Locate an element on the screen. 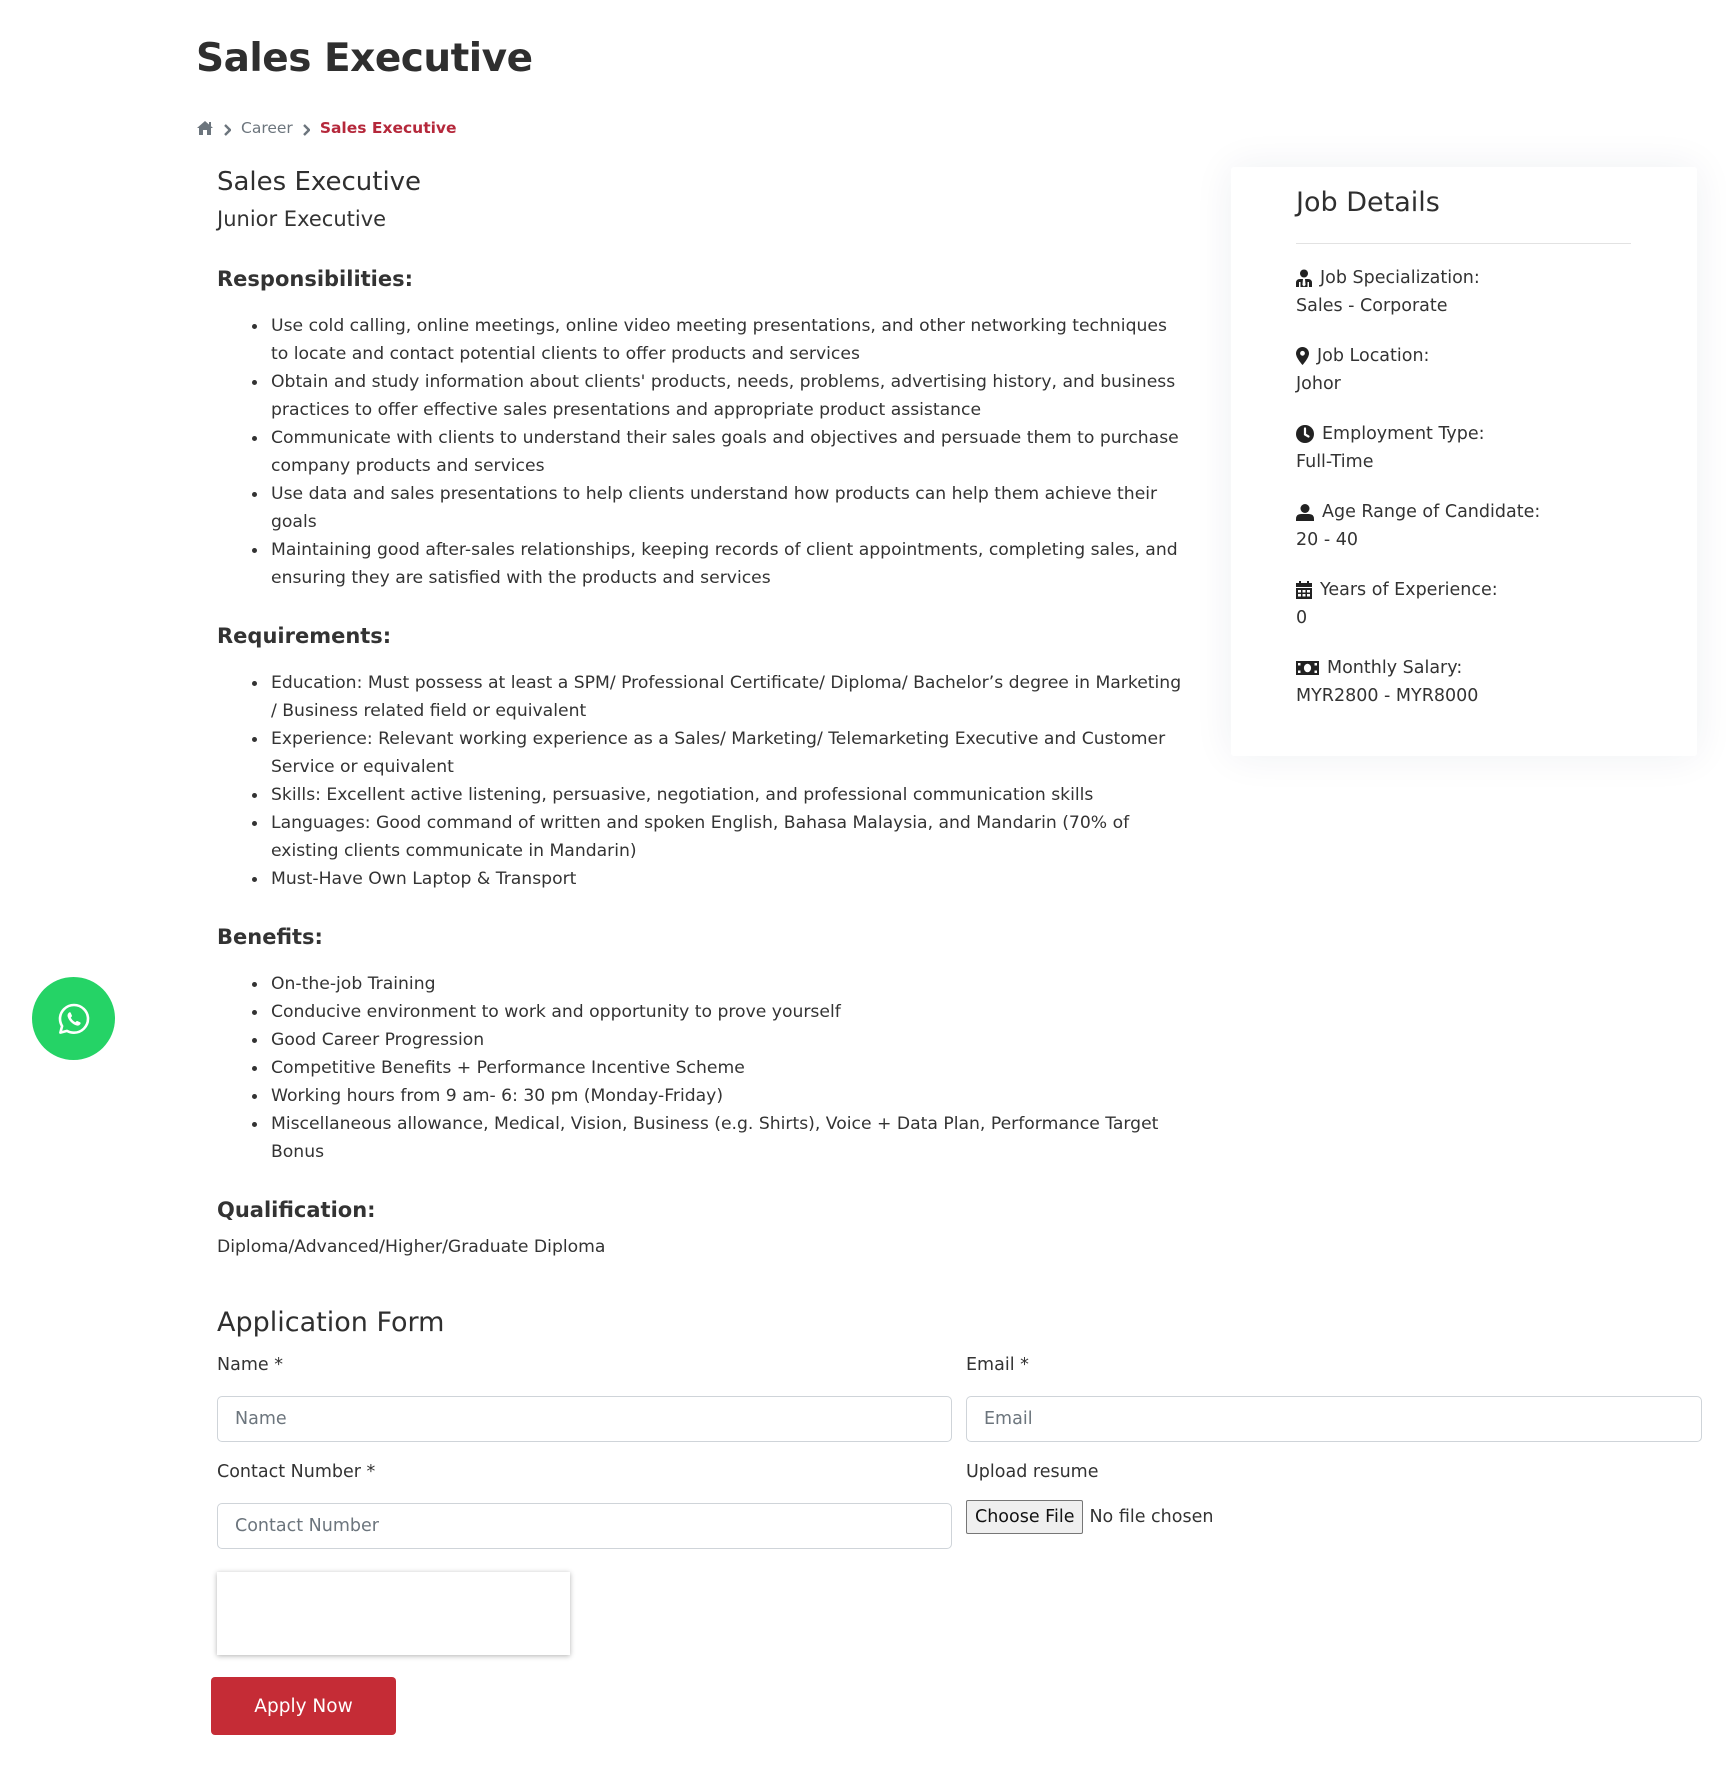  detail-label: Employment Type: is located at coordinates (1403, 434).